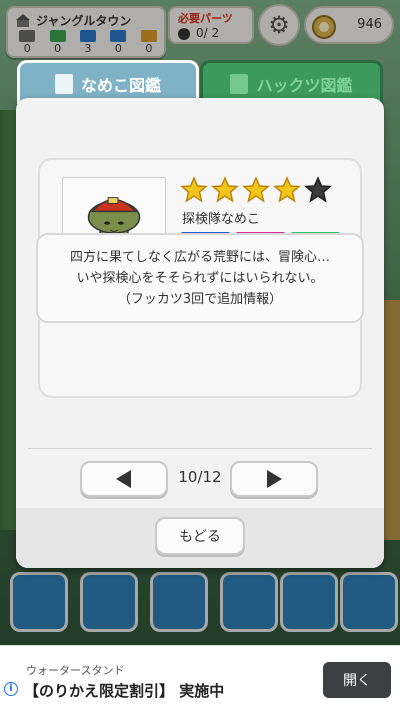 The image size is (400, 710). What do you see at coordinates (124, 691) in the screenshot?
I see `ad-headline: 【のりかえ限定割引】 実施中` at bounding box center [124, 691].